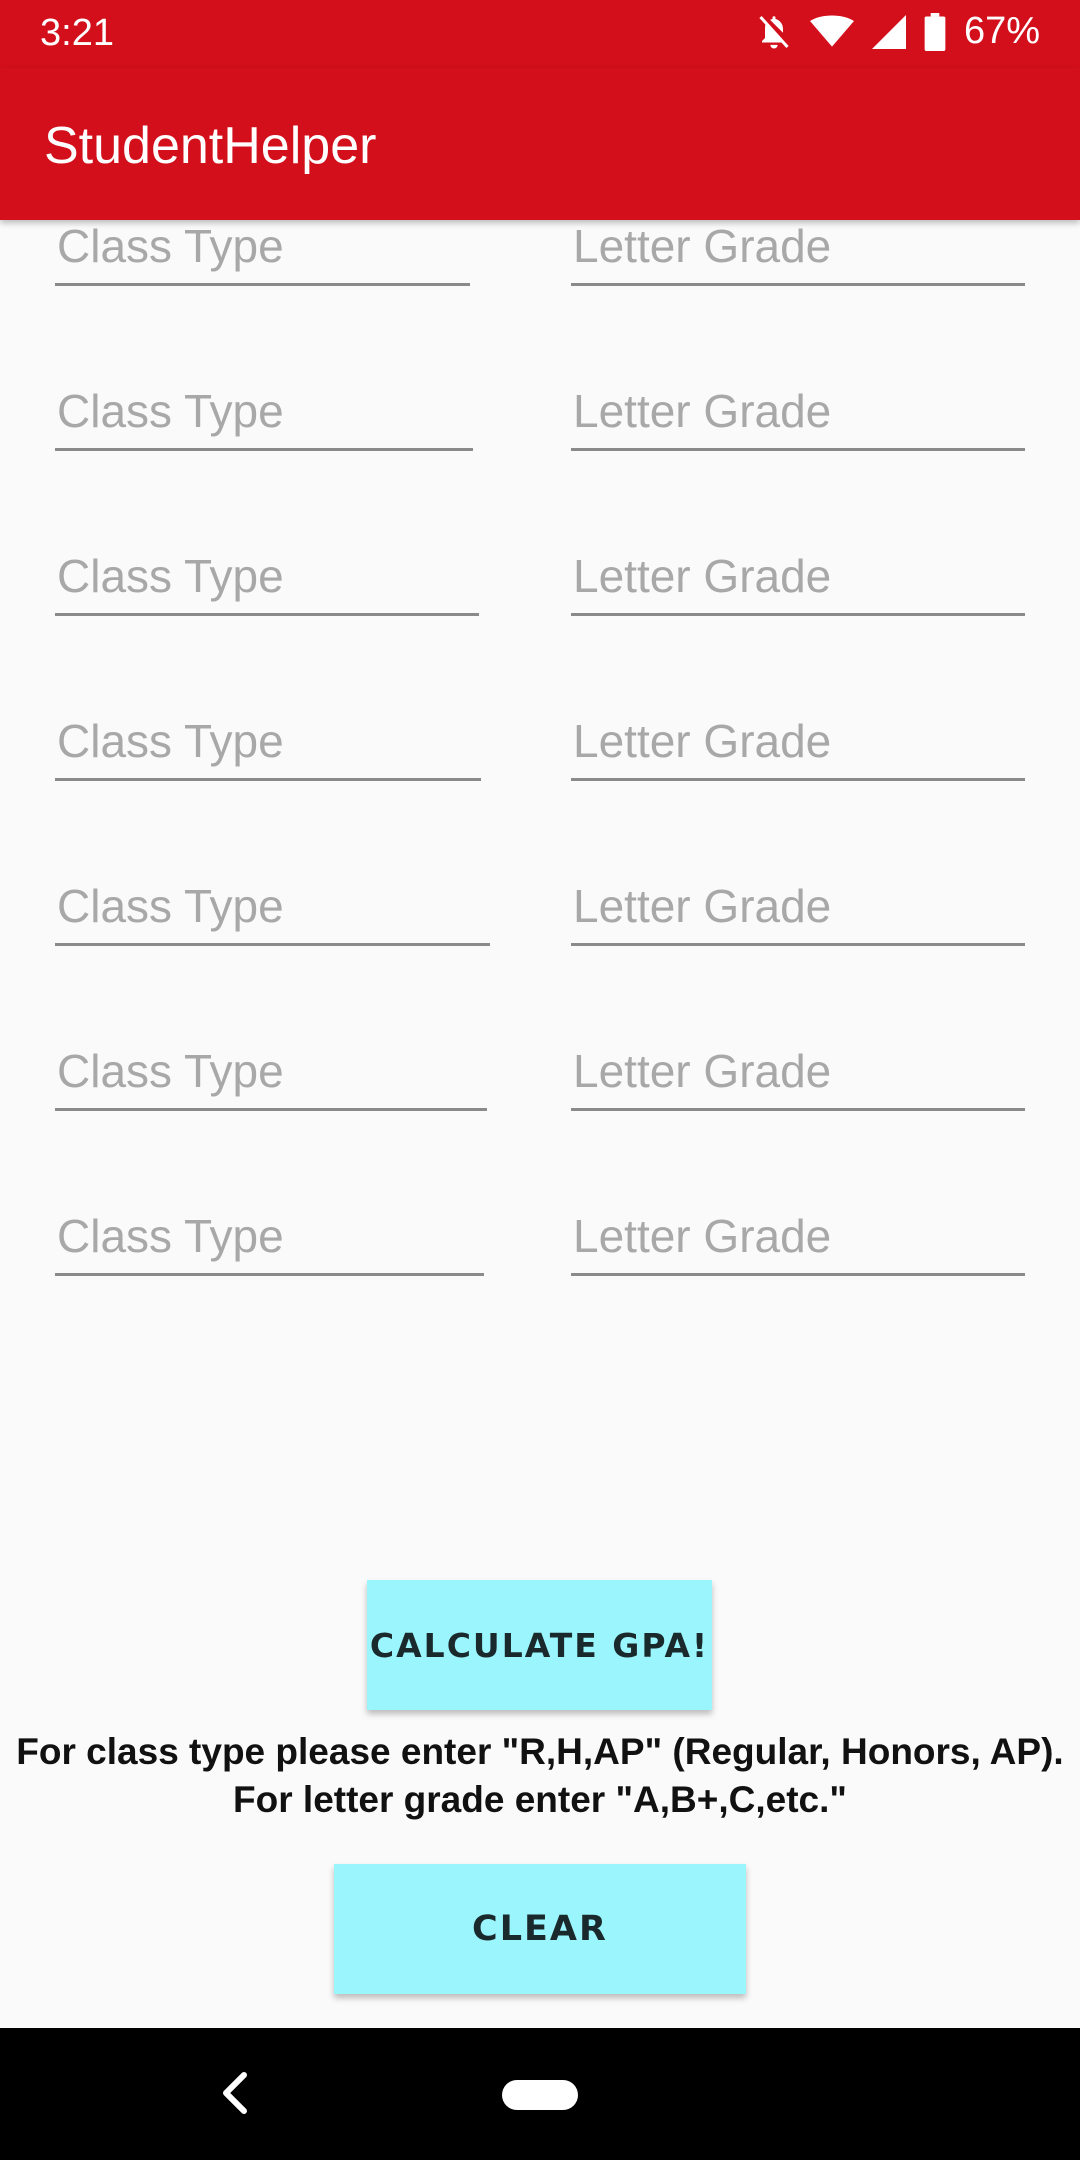  What do you see at coordinates (272, 913) in the screenshot?
I see `class-type-input-5: Class Type` at bounding box center [272, 913].